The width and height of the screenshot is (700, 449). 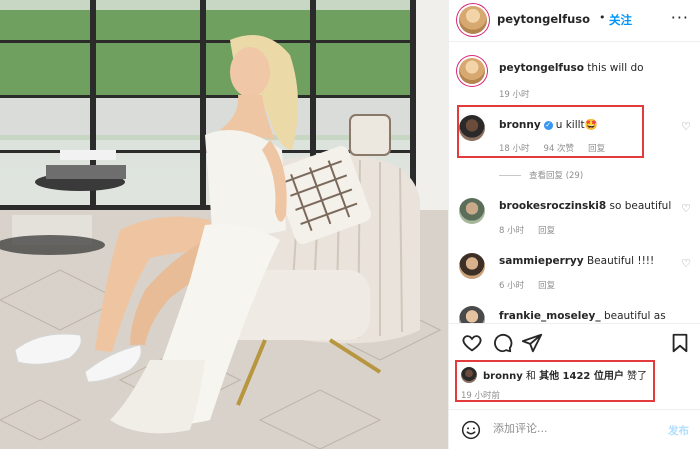 What do you see at coordinates (534, 285) in the screenshot?
I see `comment-meta: 6 小时 回复` at bounding box center [534, 285].